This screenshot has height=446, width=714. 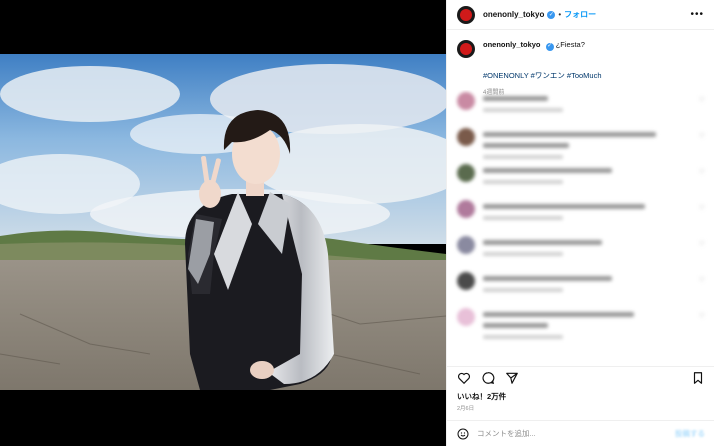 What do you see at coordinates (576, 433) in the screenshot?
I see `comment-input` at bounding box center [576, 433].